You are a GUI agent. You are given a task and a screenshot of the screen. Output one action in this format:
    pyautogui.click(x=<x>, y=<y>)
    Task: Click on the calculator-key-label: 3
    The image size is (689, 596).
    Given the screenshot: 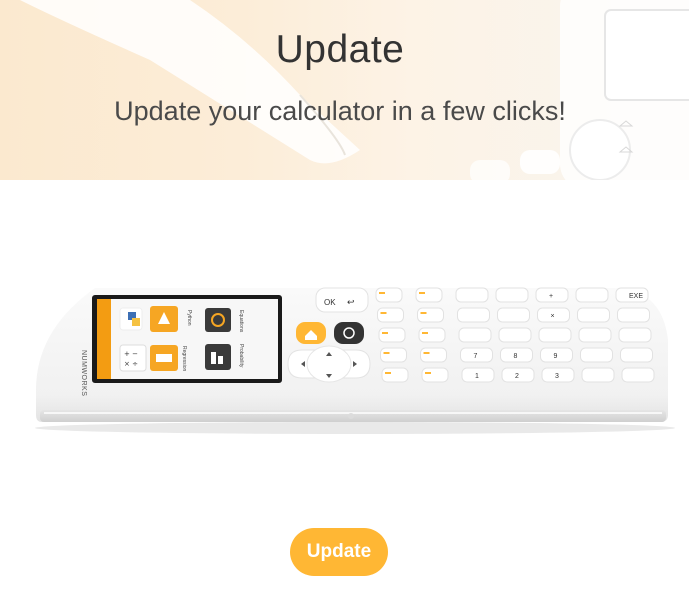 What is the action you would take?
    pyautogui.click(x=557, y=376)
    